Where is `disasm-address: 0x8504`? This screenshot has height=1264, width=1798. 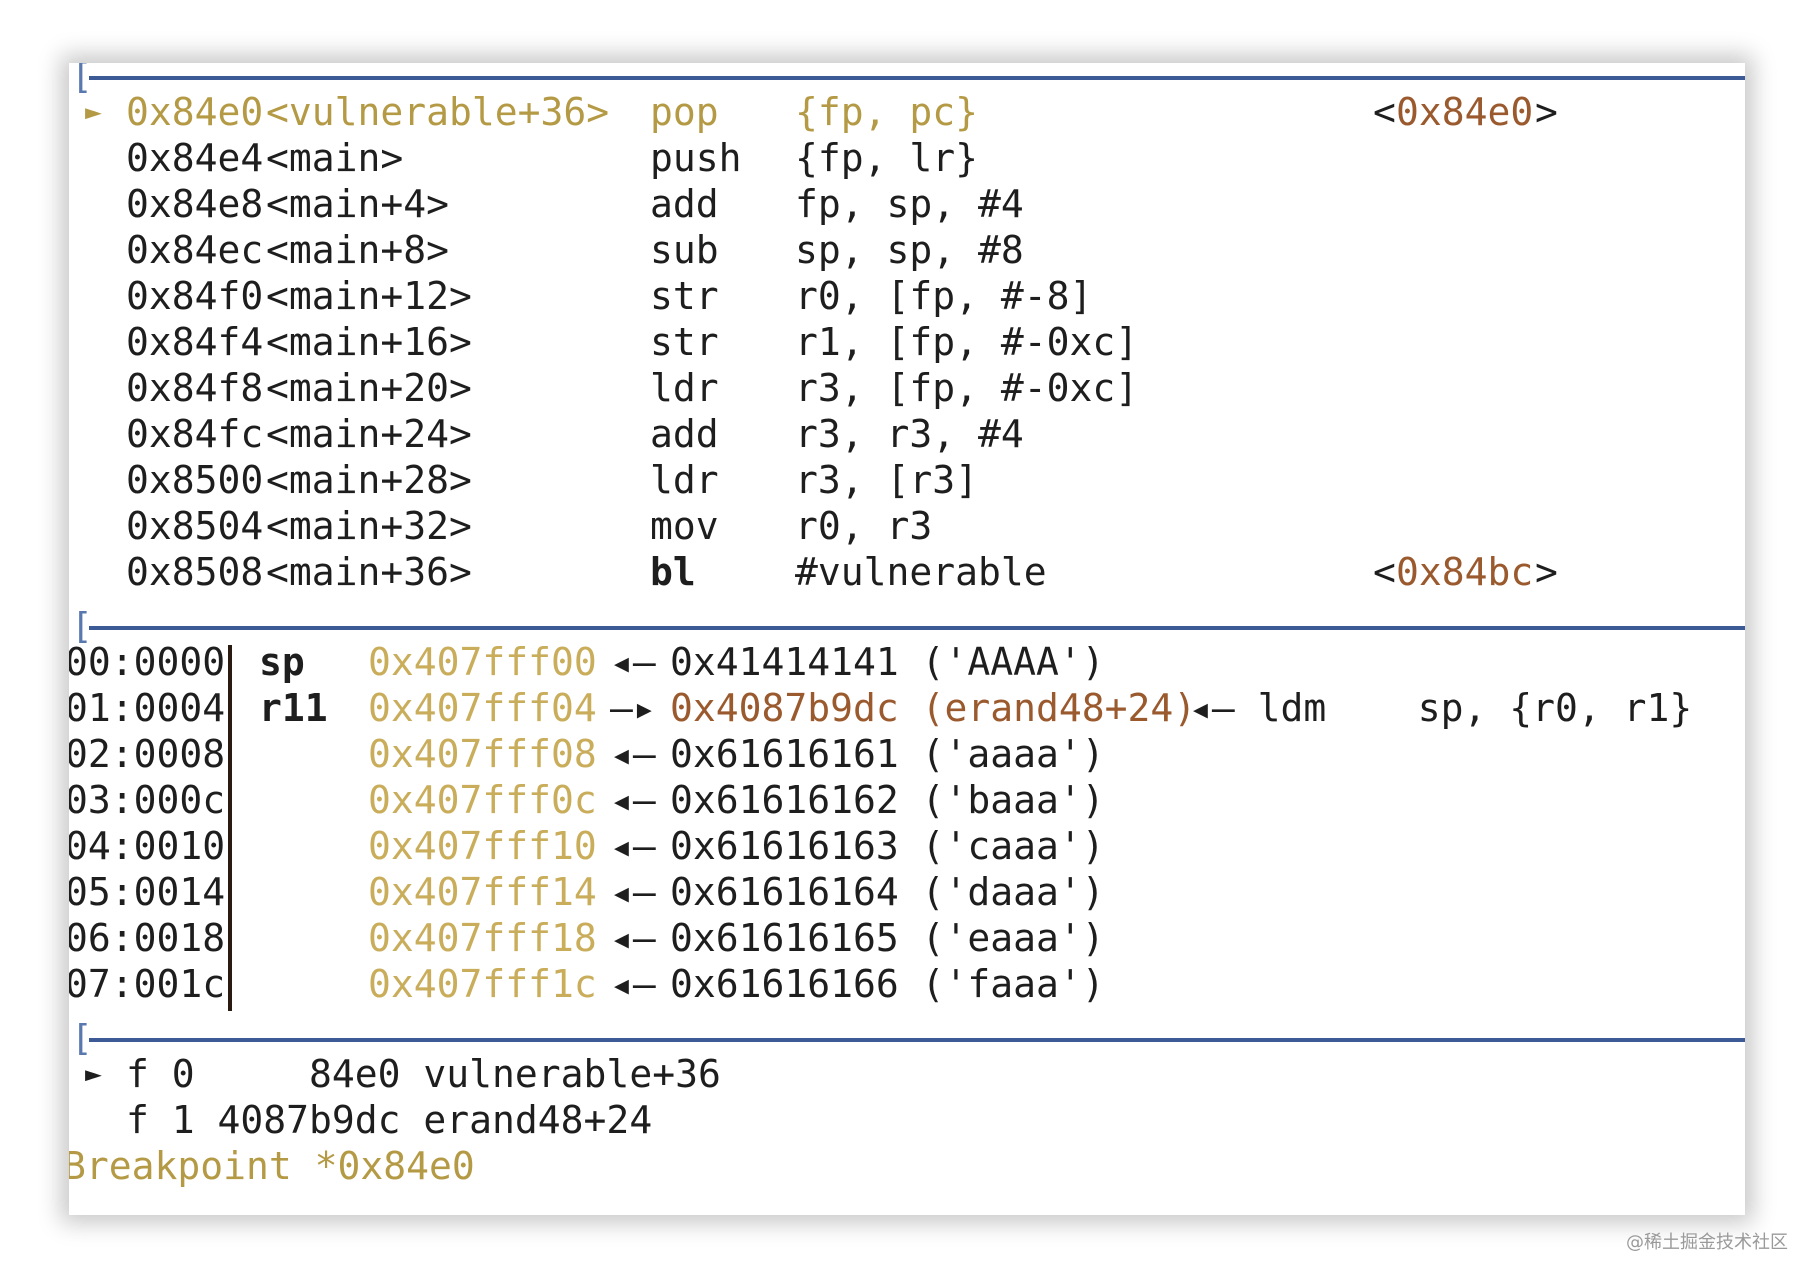
disasm-address: 0x8504 is located at coordinates (195, 526).